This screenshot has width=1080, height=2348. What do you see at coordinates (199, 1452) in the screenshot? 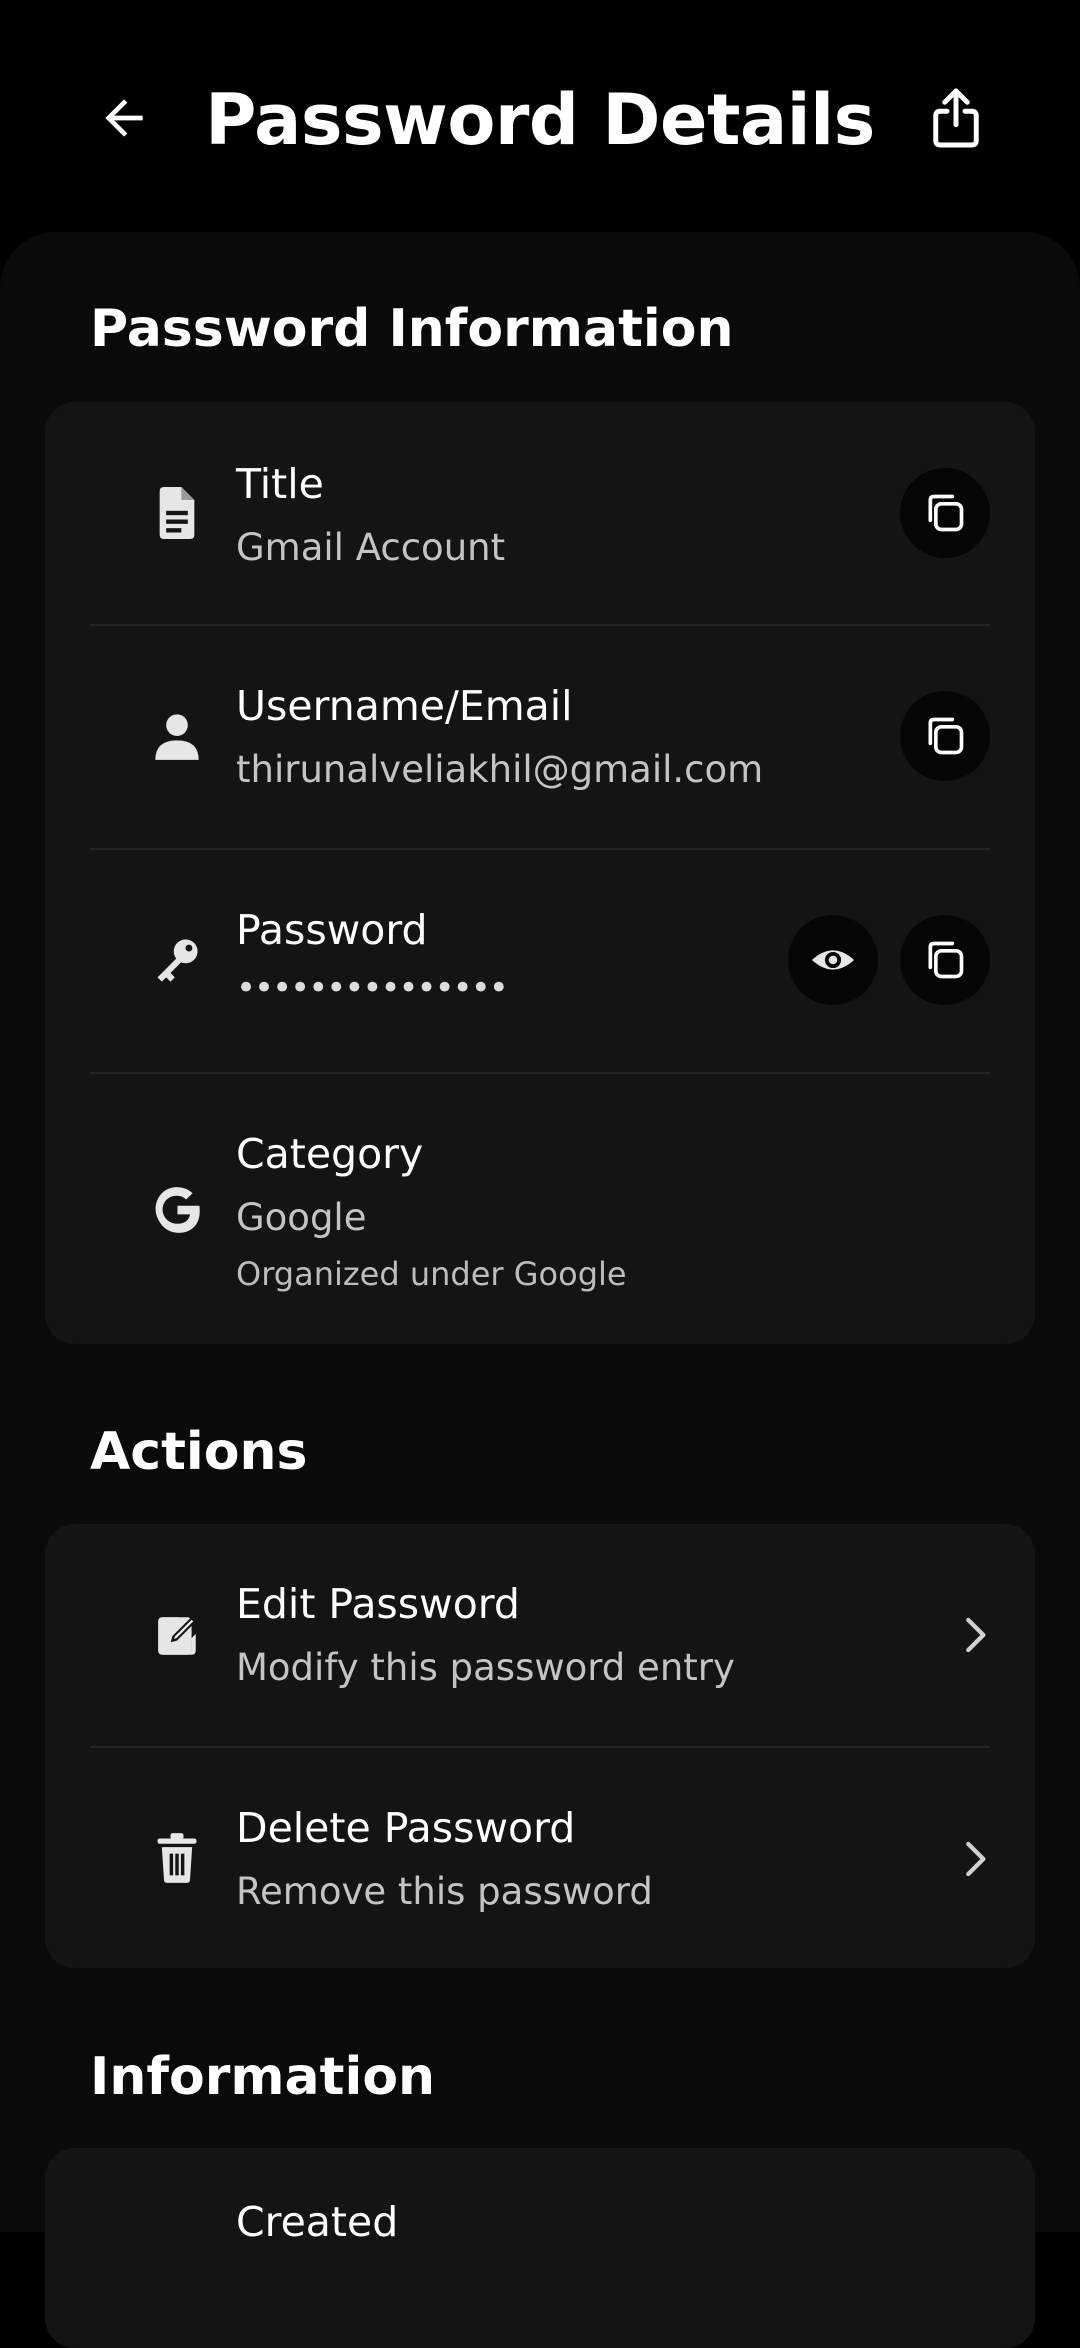
I see `section-title-actions: Actions` at bounding box center [199, 1452].